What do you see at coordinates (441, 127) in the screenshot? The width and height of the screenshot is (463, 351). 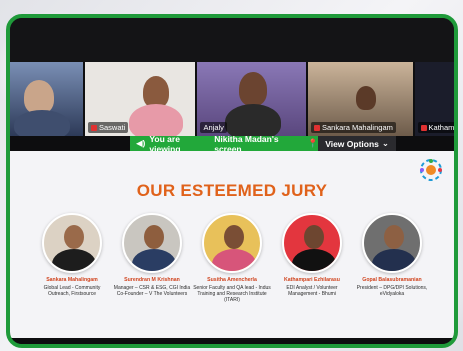 I see `participant-name: Katham` at bounding box center [441, 127].